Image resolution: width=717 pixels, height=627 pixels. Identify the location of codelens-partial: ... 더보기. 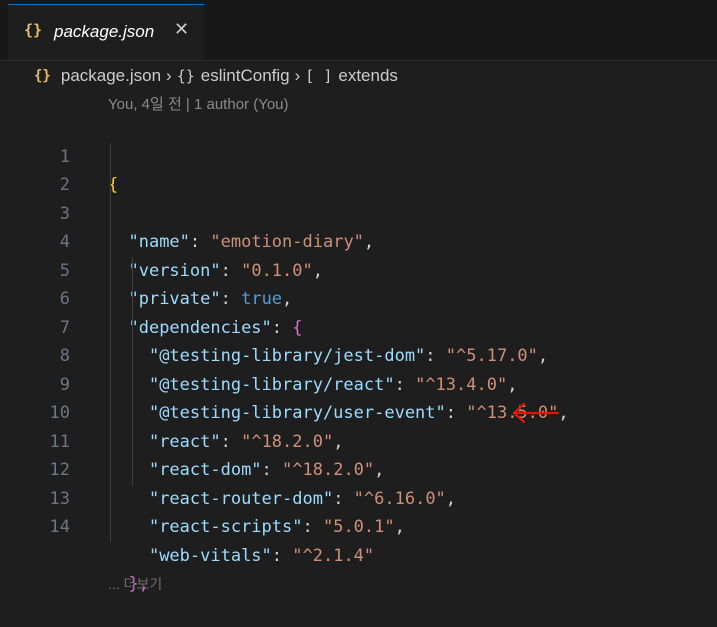
(135, 584).